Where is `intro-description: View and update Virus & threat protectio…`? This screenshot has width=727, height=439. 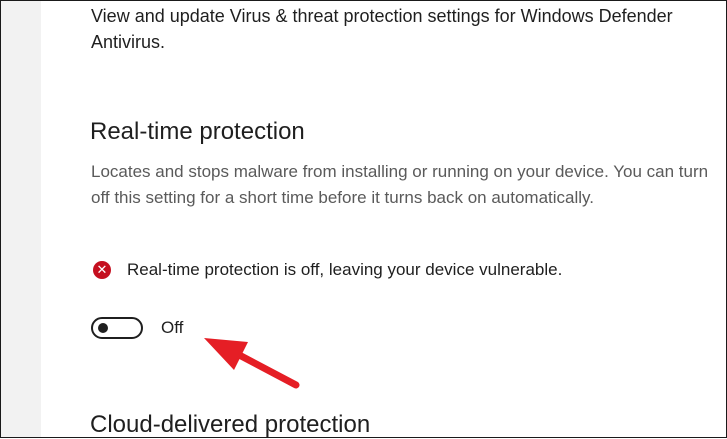
intro-description: View and update Virus & threat protectio… is located at coordinates (382, 29).